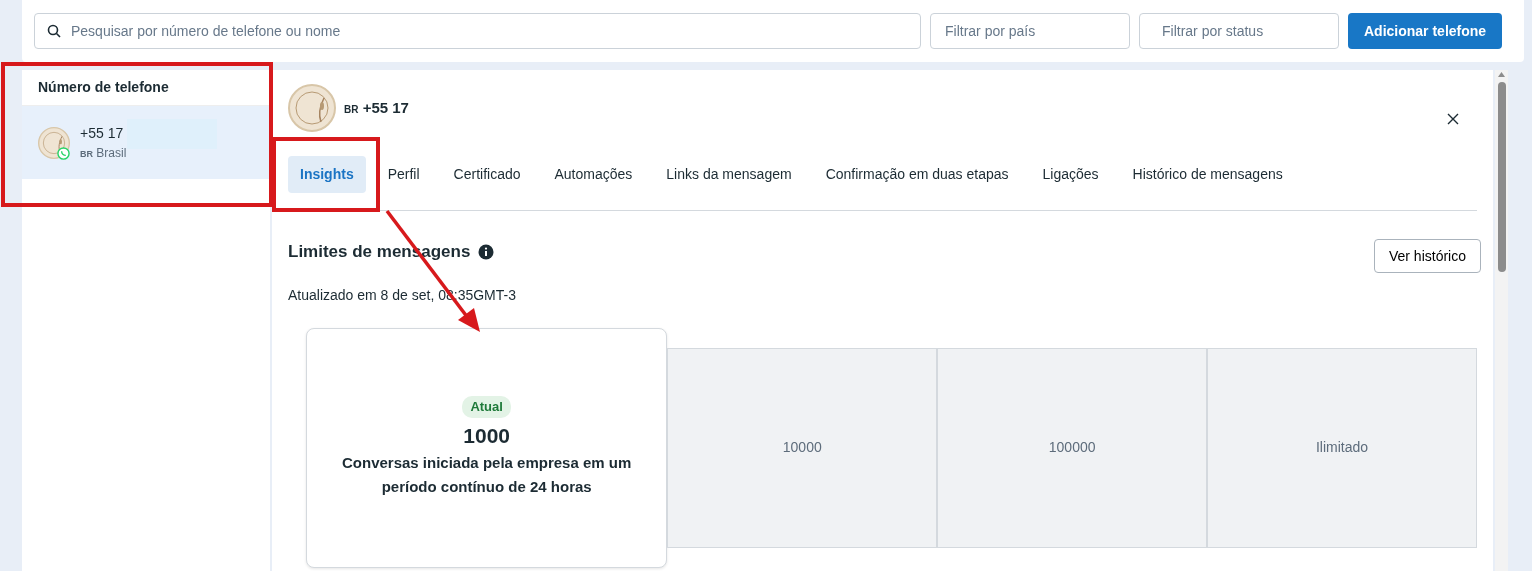  Describe the element at coordinates (102, 133) in the screenshot. I see `phone-number: +55 17` at that location.